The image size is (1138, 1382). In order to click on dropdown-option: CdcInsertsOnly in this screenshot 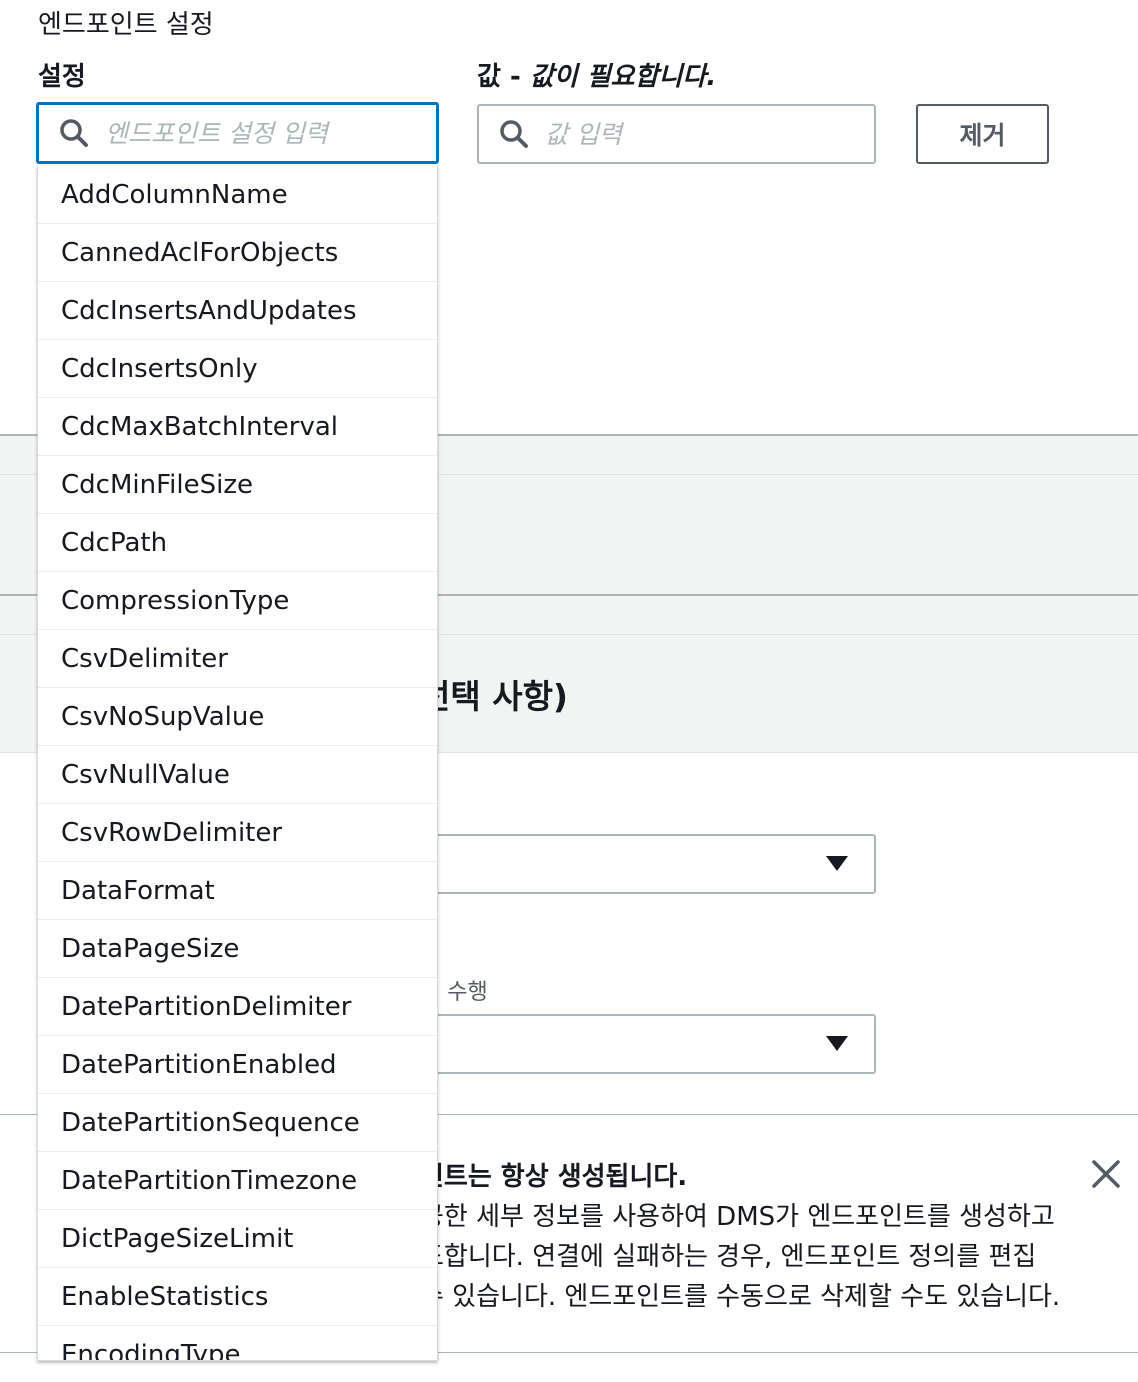, I will do `click(237, 369)`.